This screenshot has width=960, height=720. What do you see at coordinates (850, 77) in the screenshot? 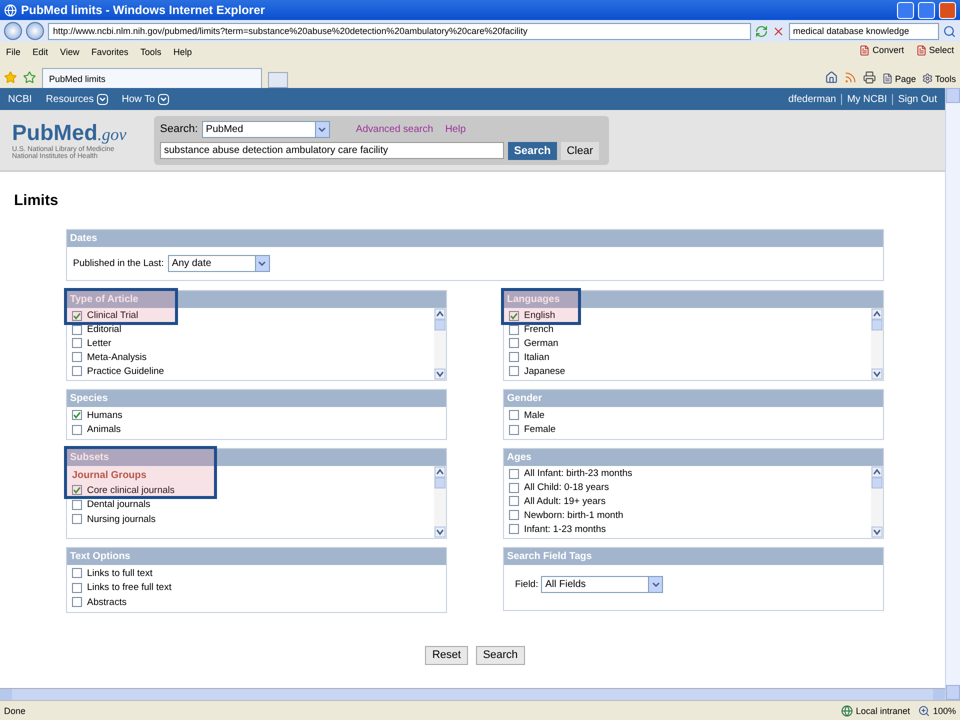
I see `feed-icon` at bounding box center [850, 77].